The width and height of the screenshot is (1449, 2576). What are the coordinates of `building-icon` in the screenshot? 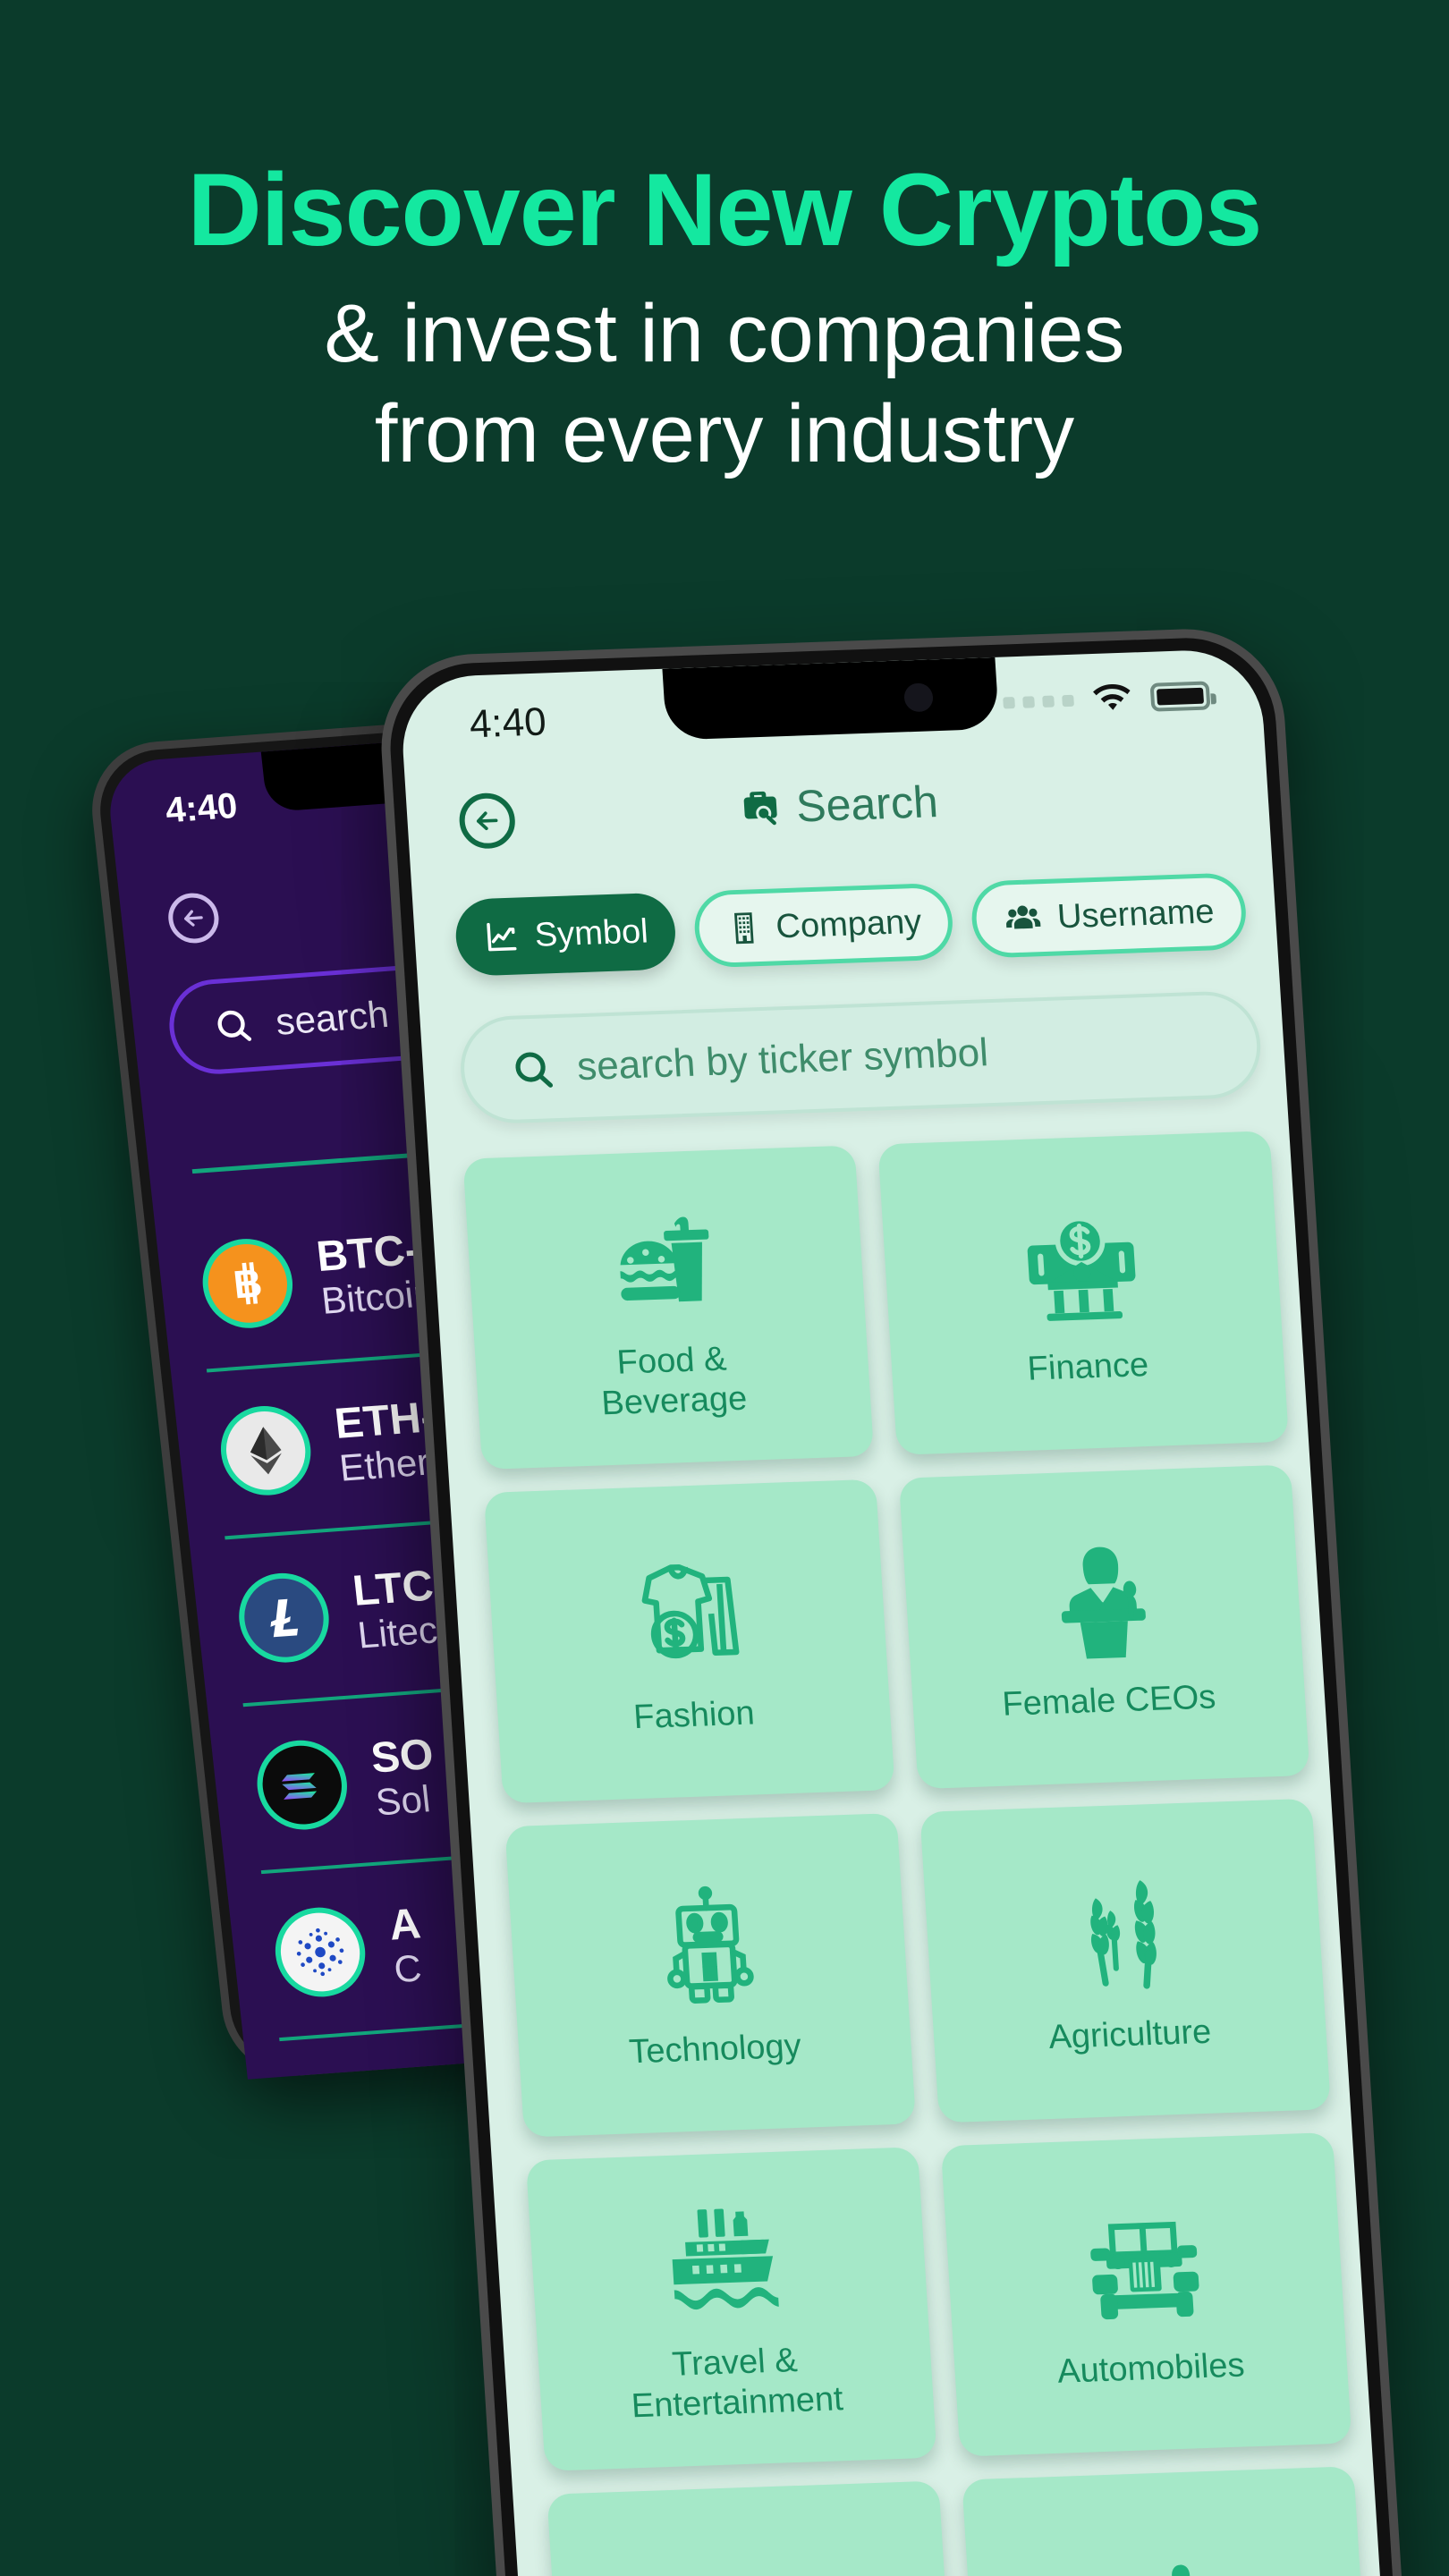 It's located at (743, 928).